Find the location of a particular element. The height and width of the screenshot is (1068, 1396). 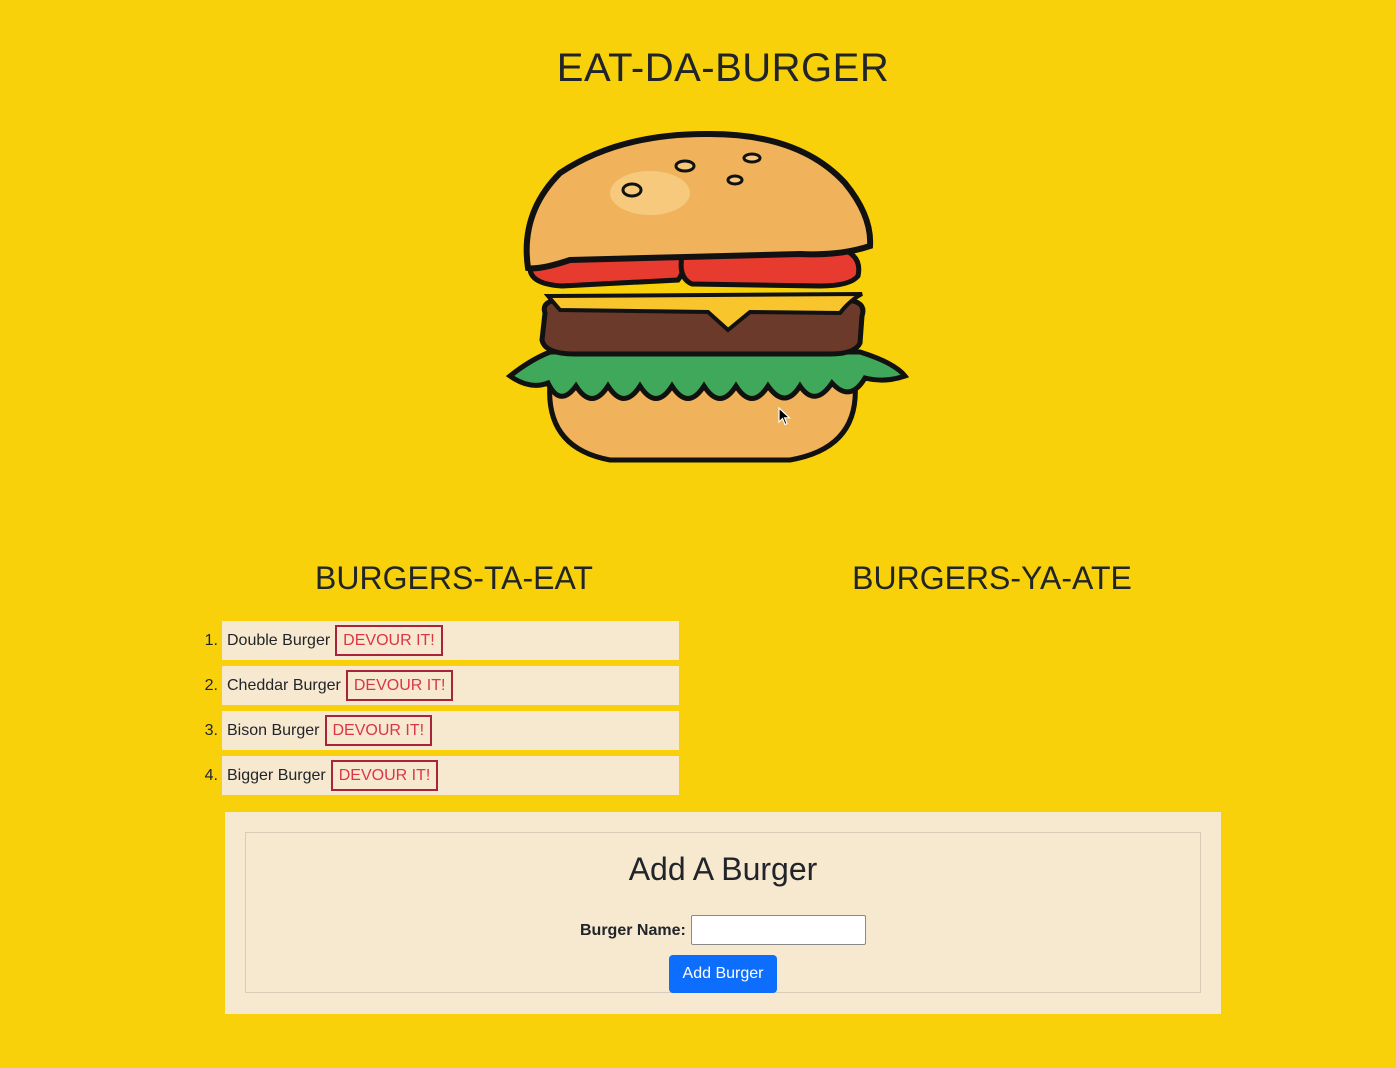

burger-name: Bigger Burger is located at coordinates (276, 775).